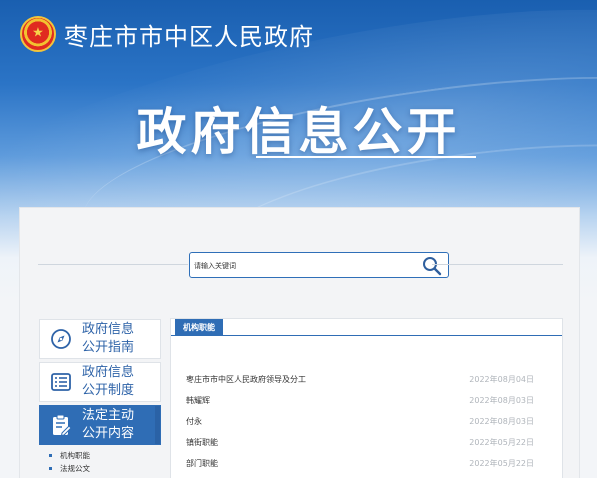 The image size is (597, 478). What do you see at coordinates (105, 468) in the screenshot?
I see `submenu-item-regulations: 法规公文` at bounding box center [105, 468].